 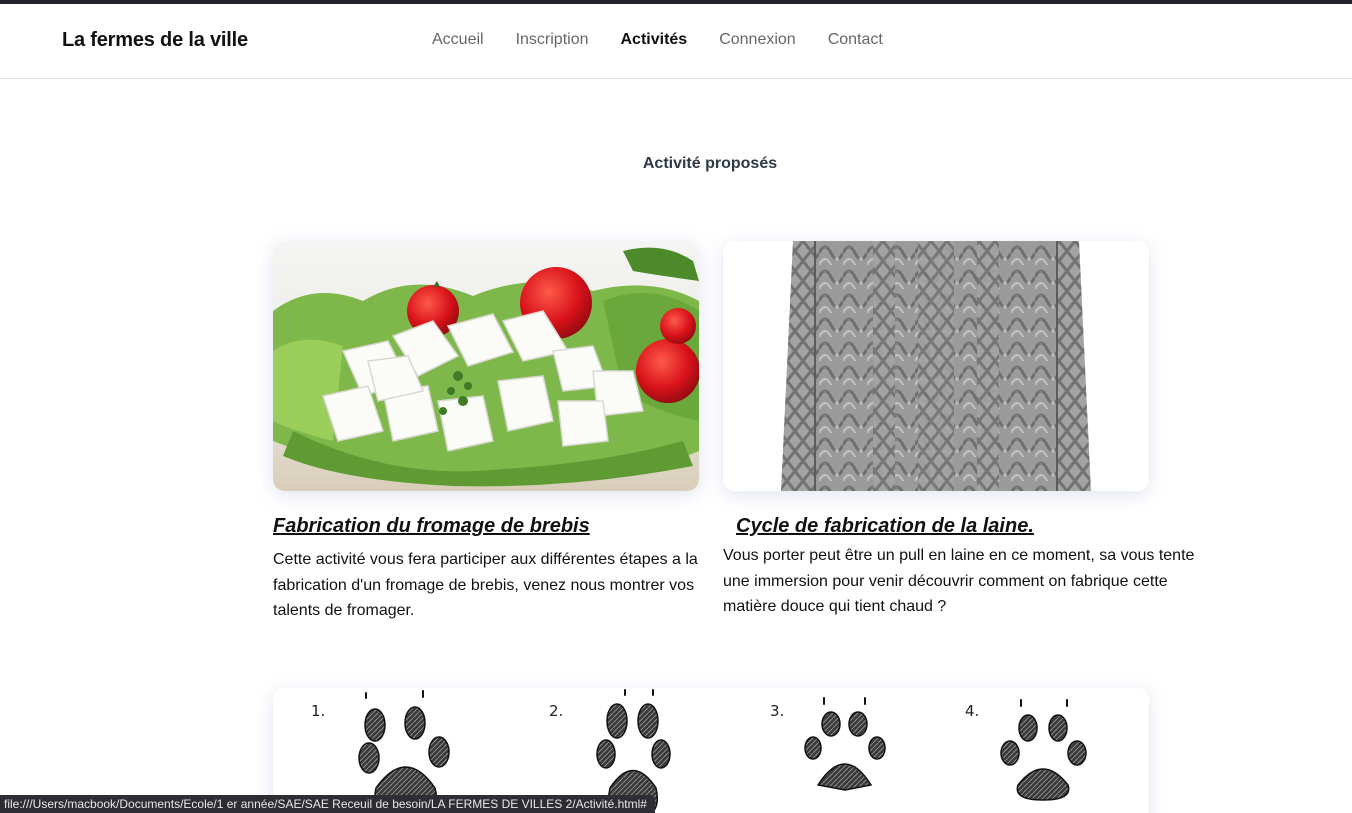 What do you see at coordinates (155, 40) in the screenshot?
I see `brand-logo-text: La fermes de la ville` at bounding box center [155, 40].